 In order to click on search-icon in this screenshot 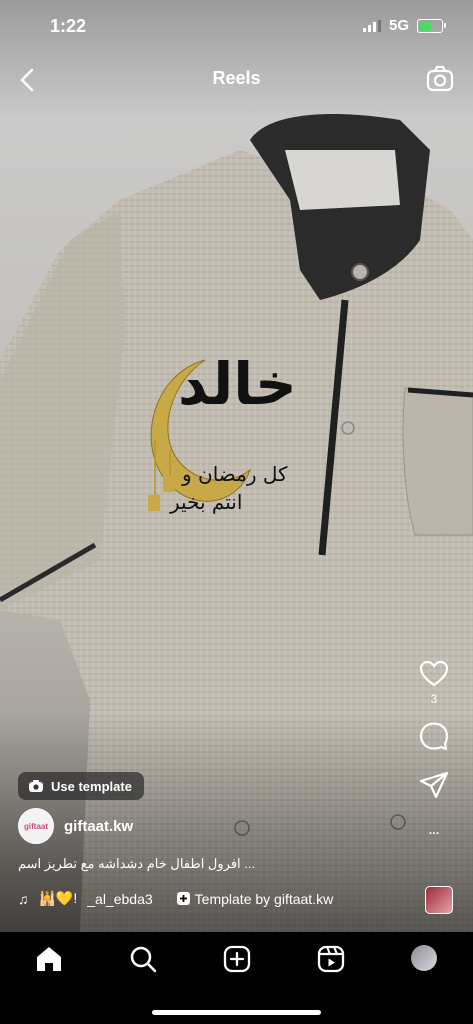, I will do `click(143, 959)`.